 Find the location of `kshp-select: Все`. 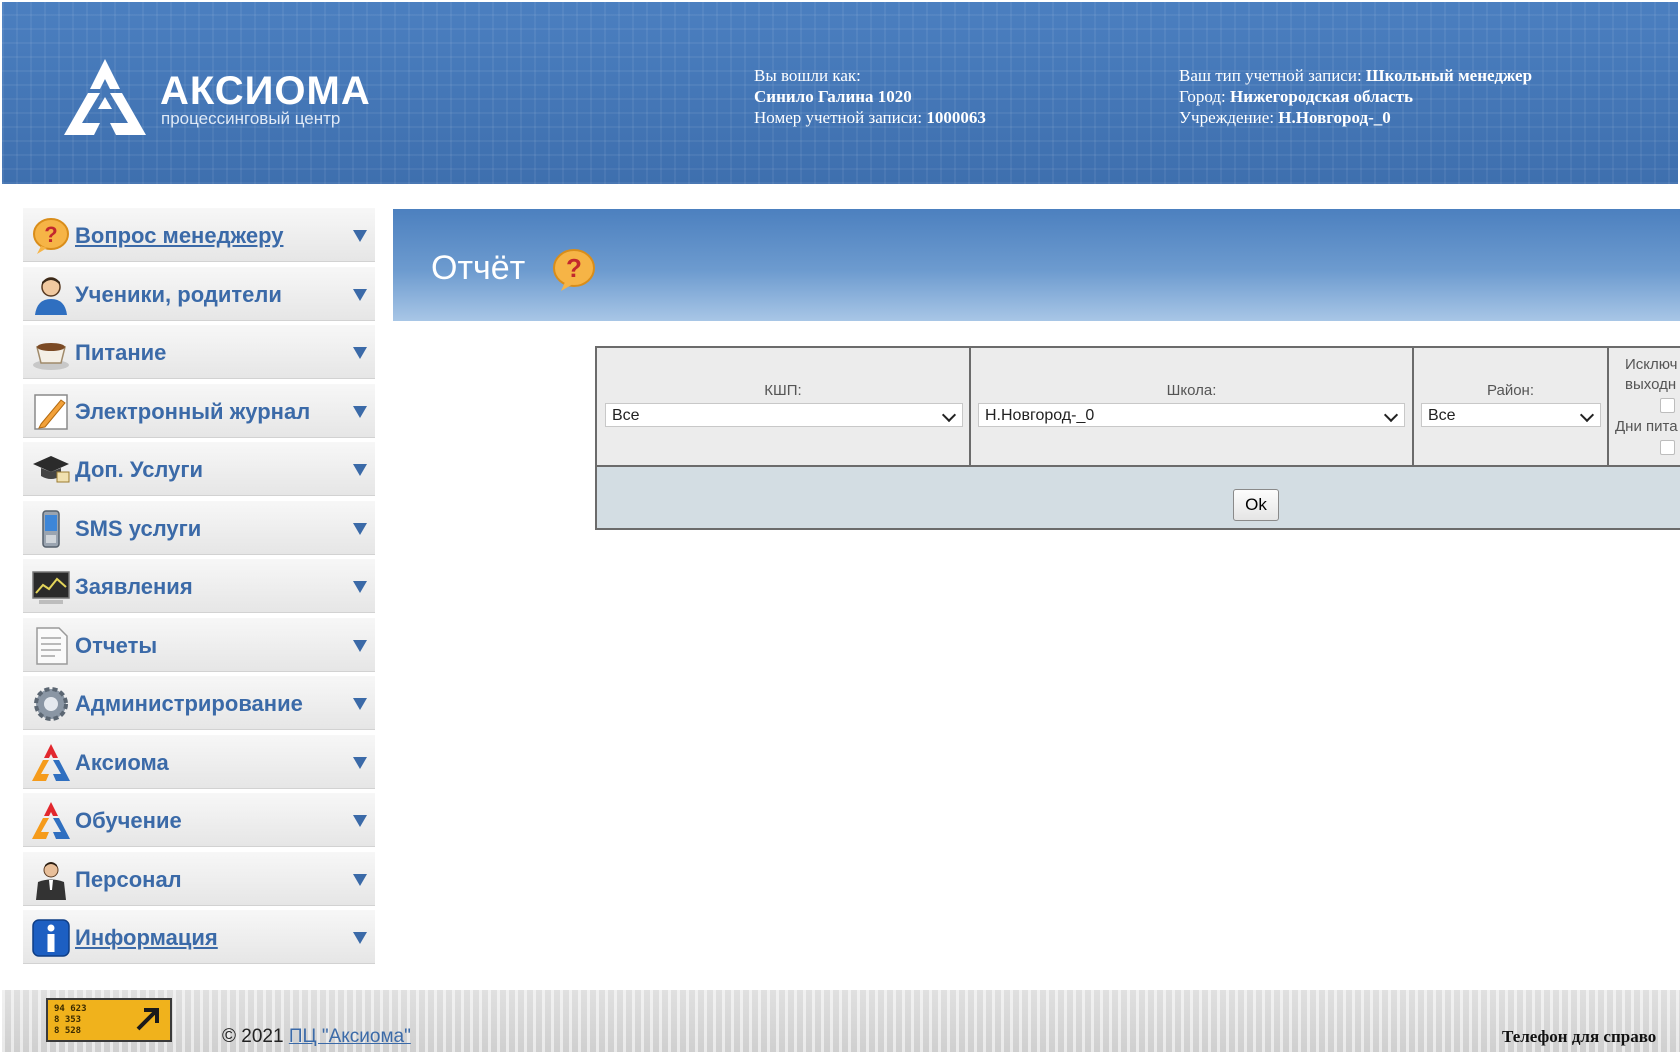

kshp-select: Все is located at coordinates (784, 415).